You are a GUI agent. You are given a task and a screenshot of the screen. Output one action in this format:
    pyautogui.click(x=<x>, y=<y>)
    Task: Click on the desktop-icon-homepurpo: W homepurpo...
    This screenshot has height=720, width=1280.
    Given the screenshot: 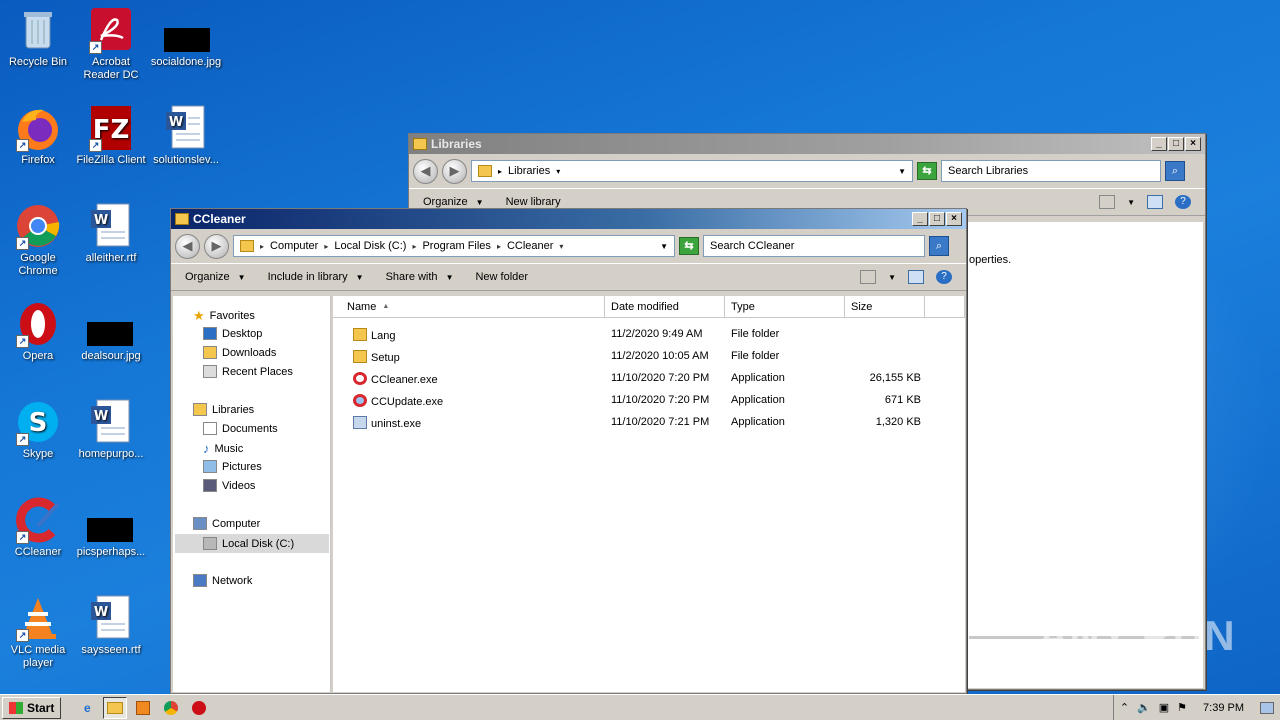 What is the action you would take?
    pyautogui.click(x=111, y=429)
    